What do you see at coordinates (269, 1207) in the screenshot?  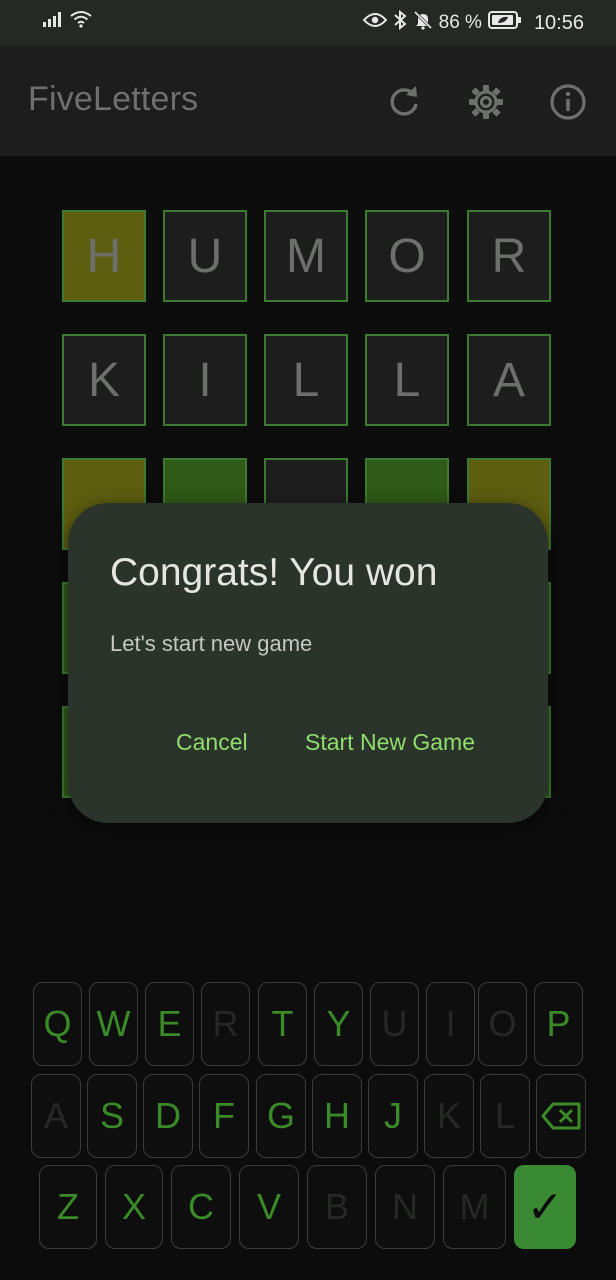 I see `key-v: V` at bounding box center [269, 1207].